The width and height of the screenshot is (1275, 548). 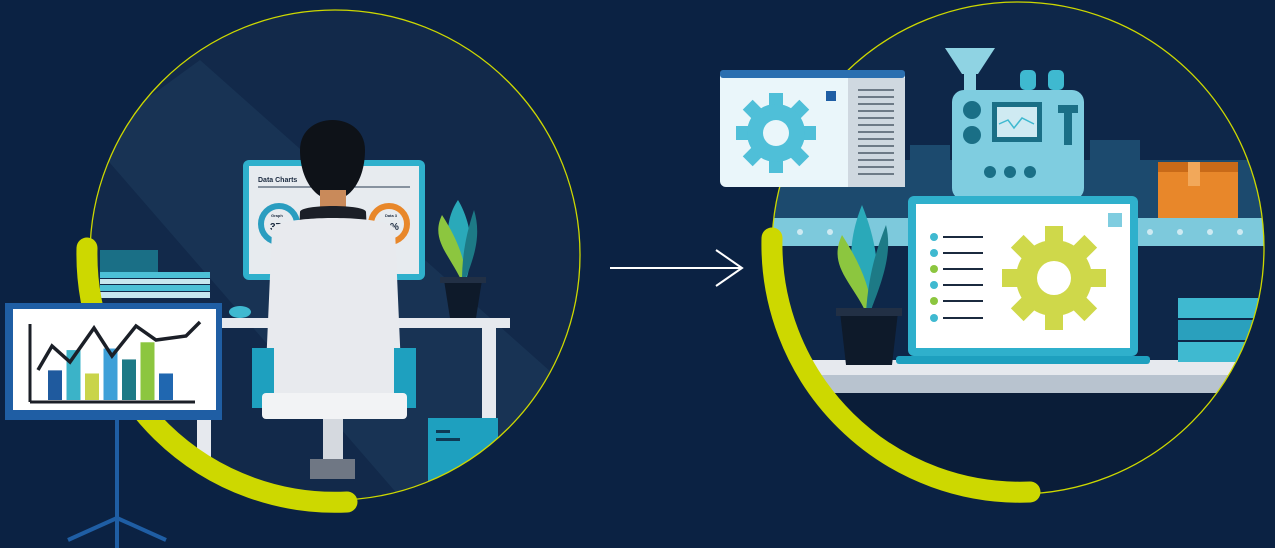 What do you see at coordinates (240, 312) in the screenshot?
I see `mouse` at bounding box center [240, 312].